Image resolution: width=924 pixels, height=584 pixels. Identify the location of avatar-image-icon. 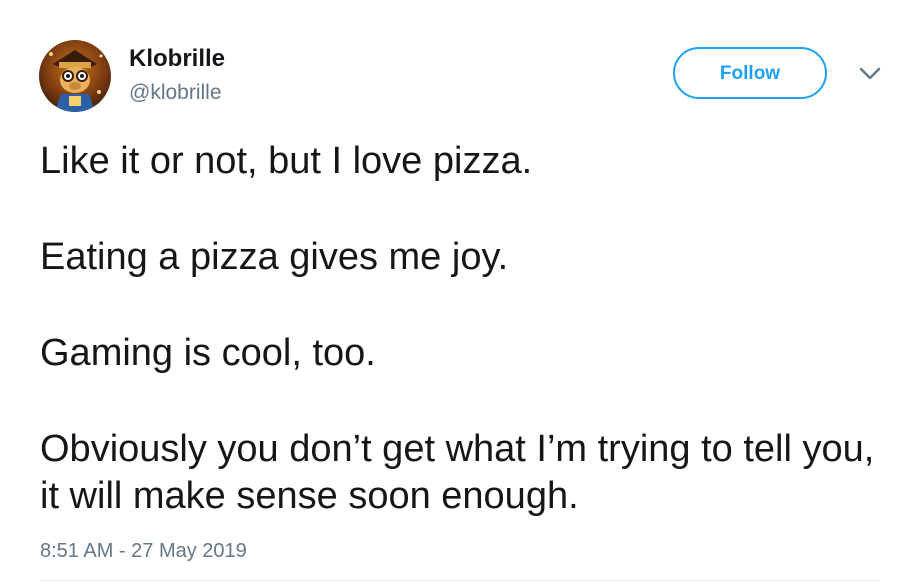
(75, 76).